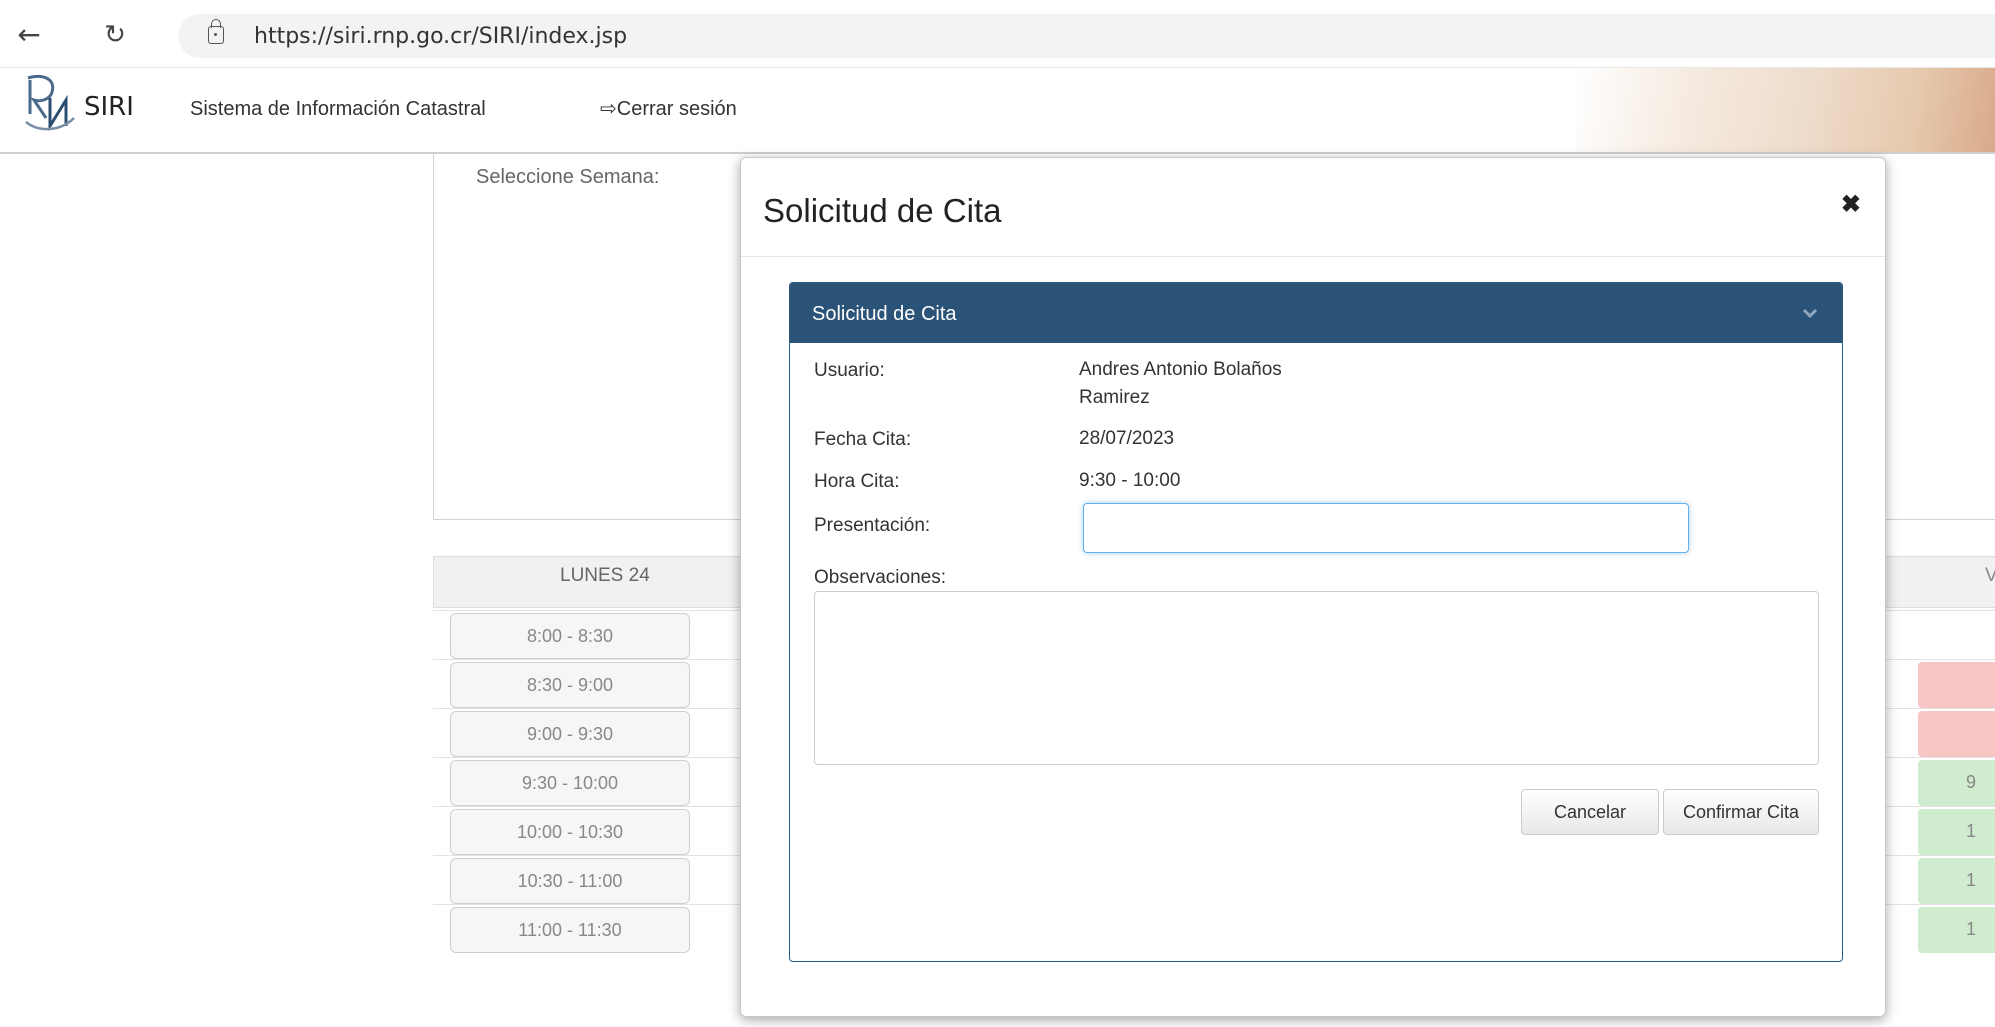 The width and height of the screenshot is (1995, 1027). I want to click on next-day-column-label: V, so click(1990, 575).